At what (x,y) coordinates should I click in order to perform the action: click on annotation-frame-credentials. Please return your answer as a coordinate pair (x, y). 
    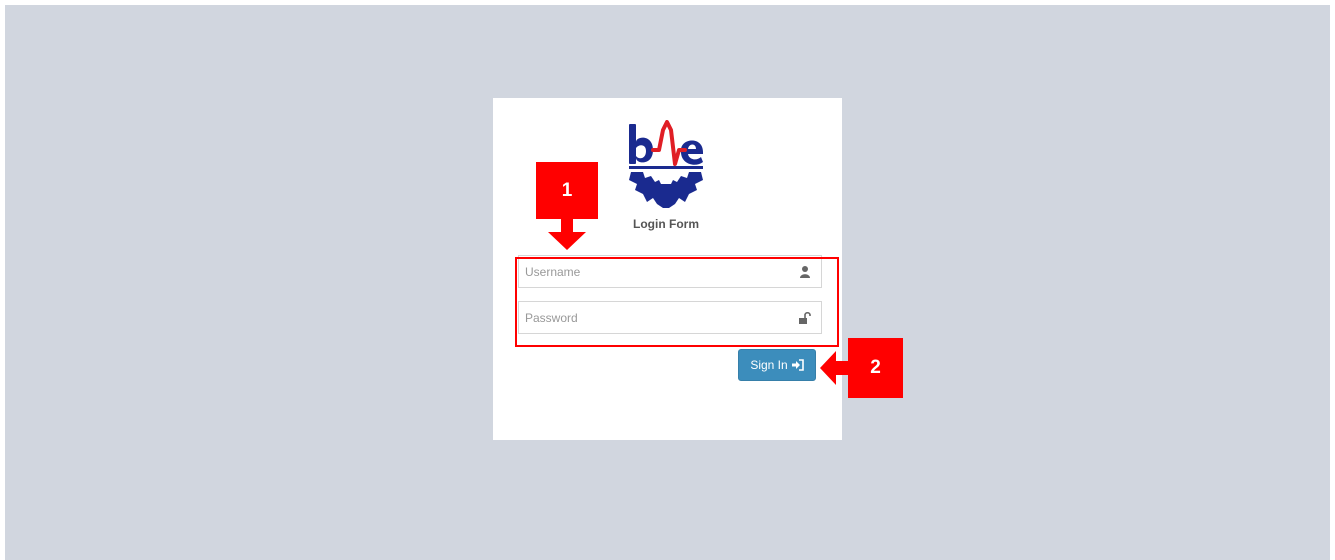
    Looking at the image, I should click on (677, 302).